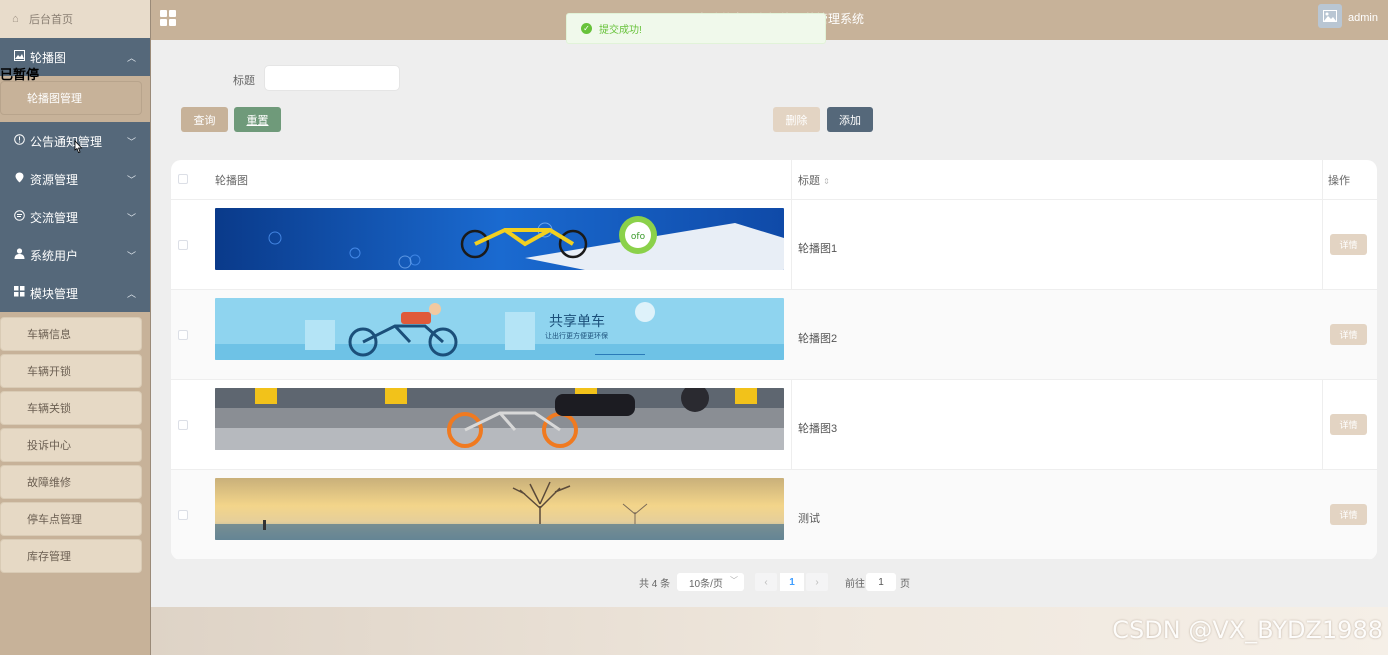 This screenshot has width=1388, height=655. I want to click on watermark: CSDN @VX_BYDZ1988, so click(1247, 630).